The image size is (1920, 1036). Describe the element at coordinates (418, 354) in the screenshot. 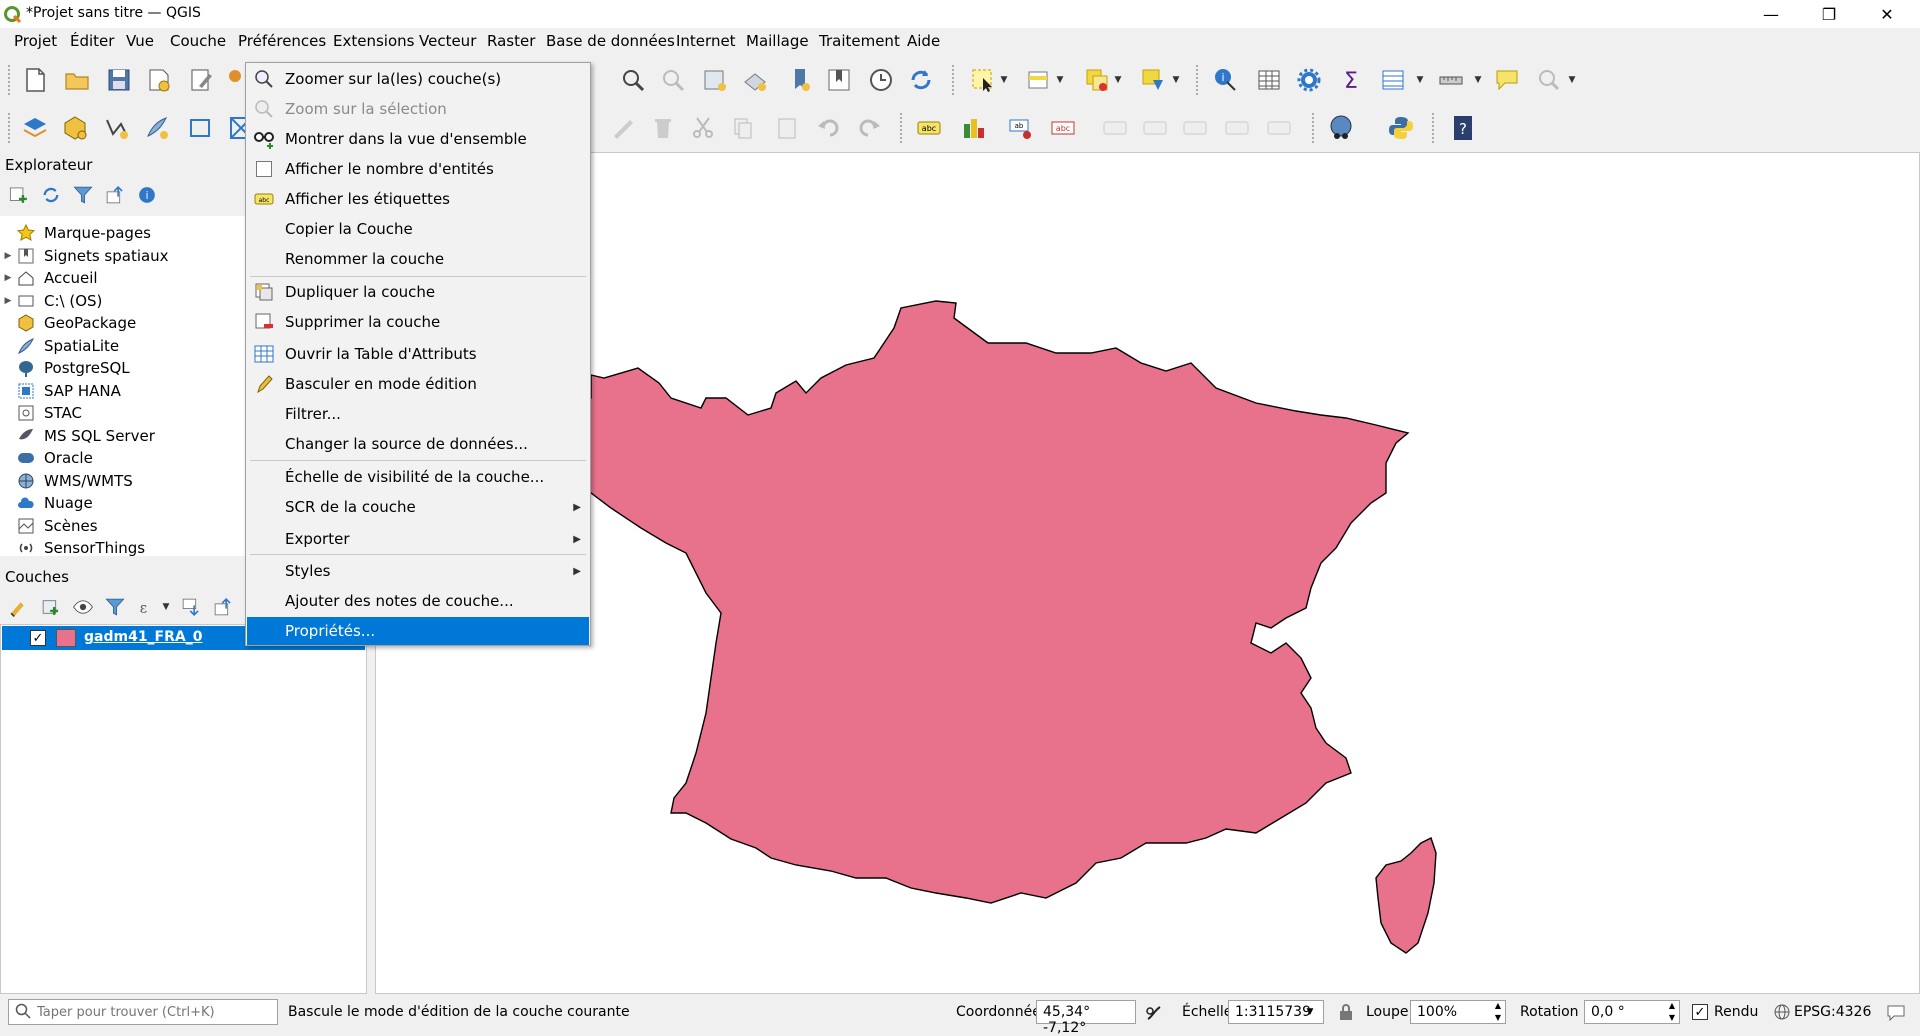

I see `menu-open-attribute-table: Ouvrir la Table d'Attributs` at that location.